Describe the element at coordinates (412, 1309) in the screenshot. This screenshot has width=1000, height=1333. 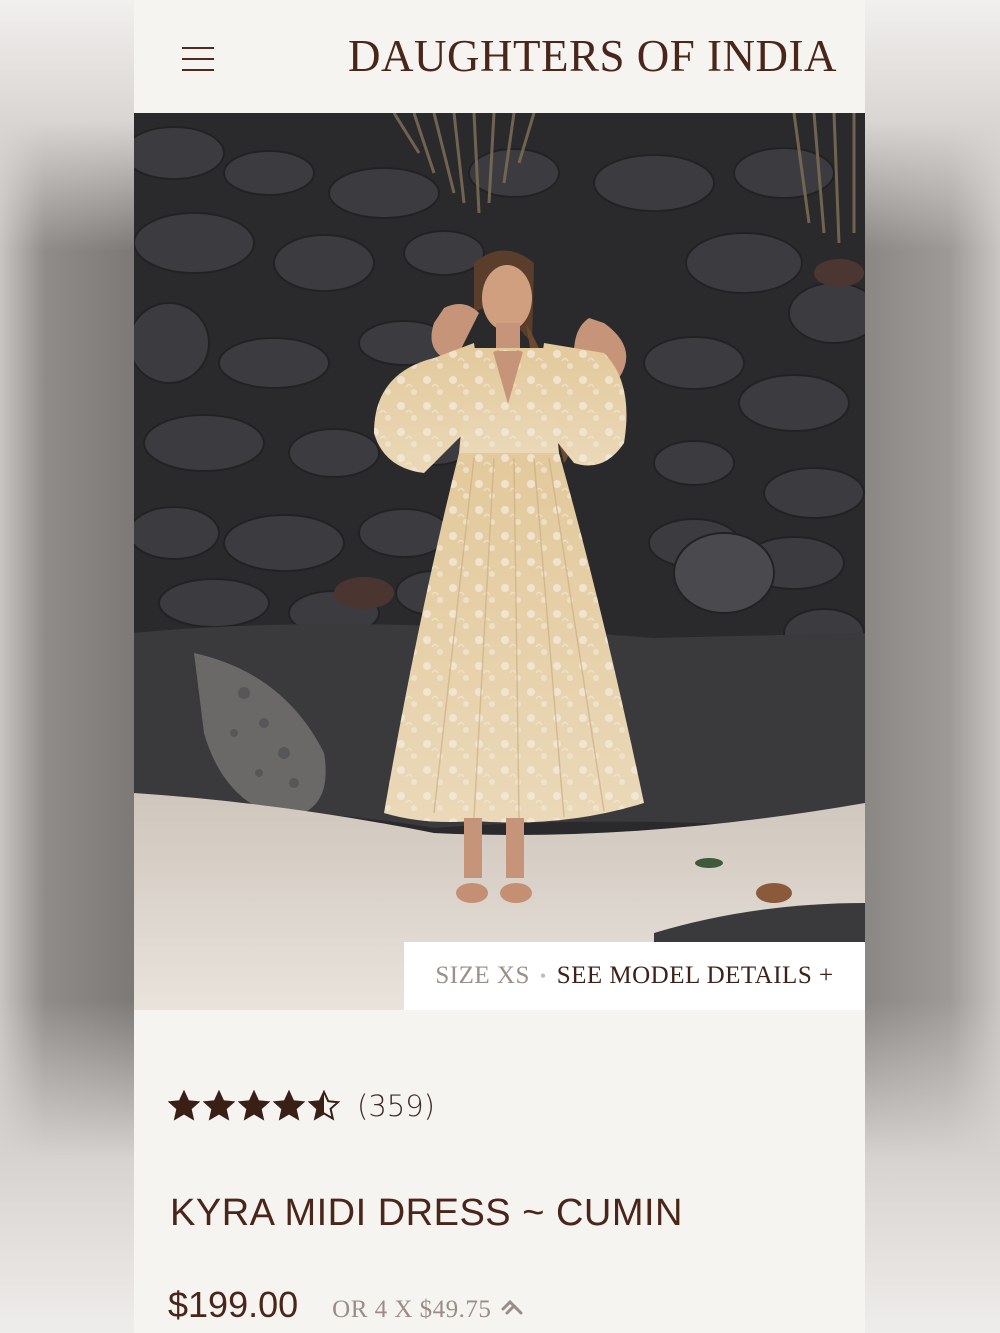
I see `installment-text: OR 4 X $49.75` at that location.